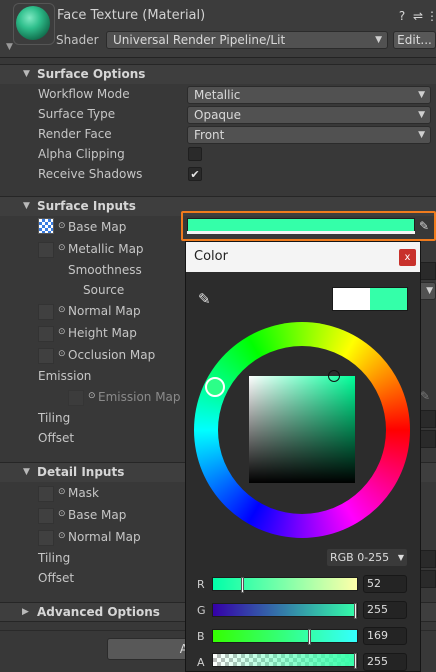  Describe the element at coordinates (77, 40) in the screenshot. I see `shader-label: Shader` at that location.